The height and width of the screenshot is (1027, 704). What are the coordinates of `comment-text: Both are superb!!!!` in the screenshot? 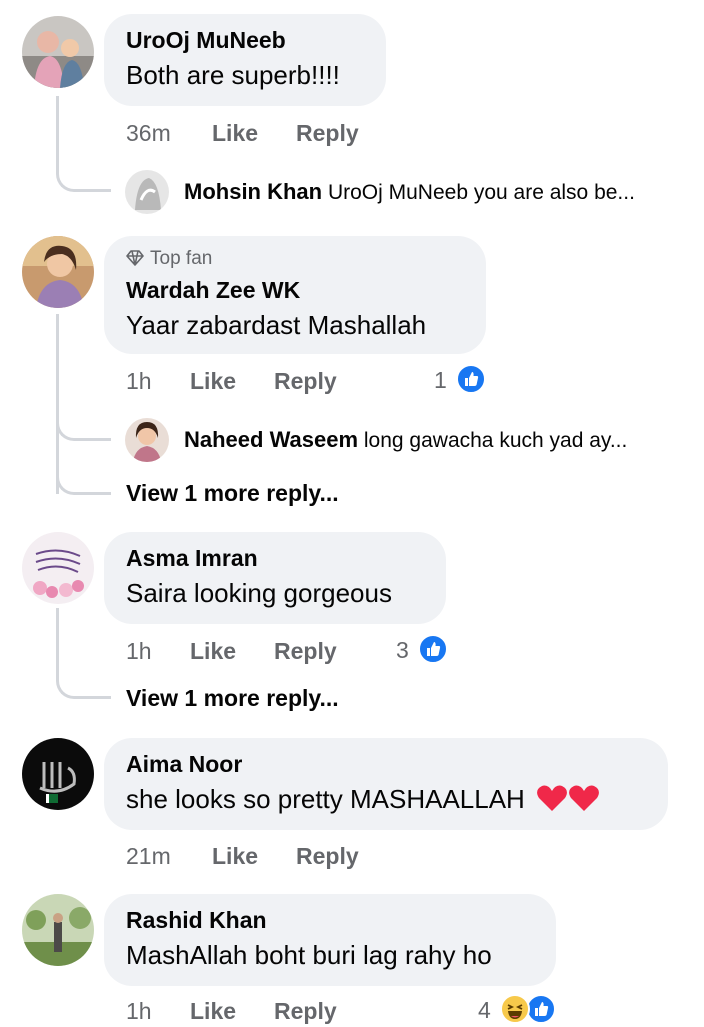 It's located at (233, 75).